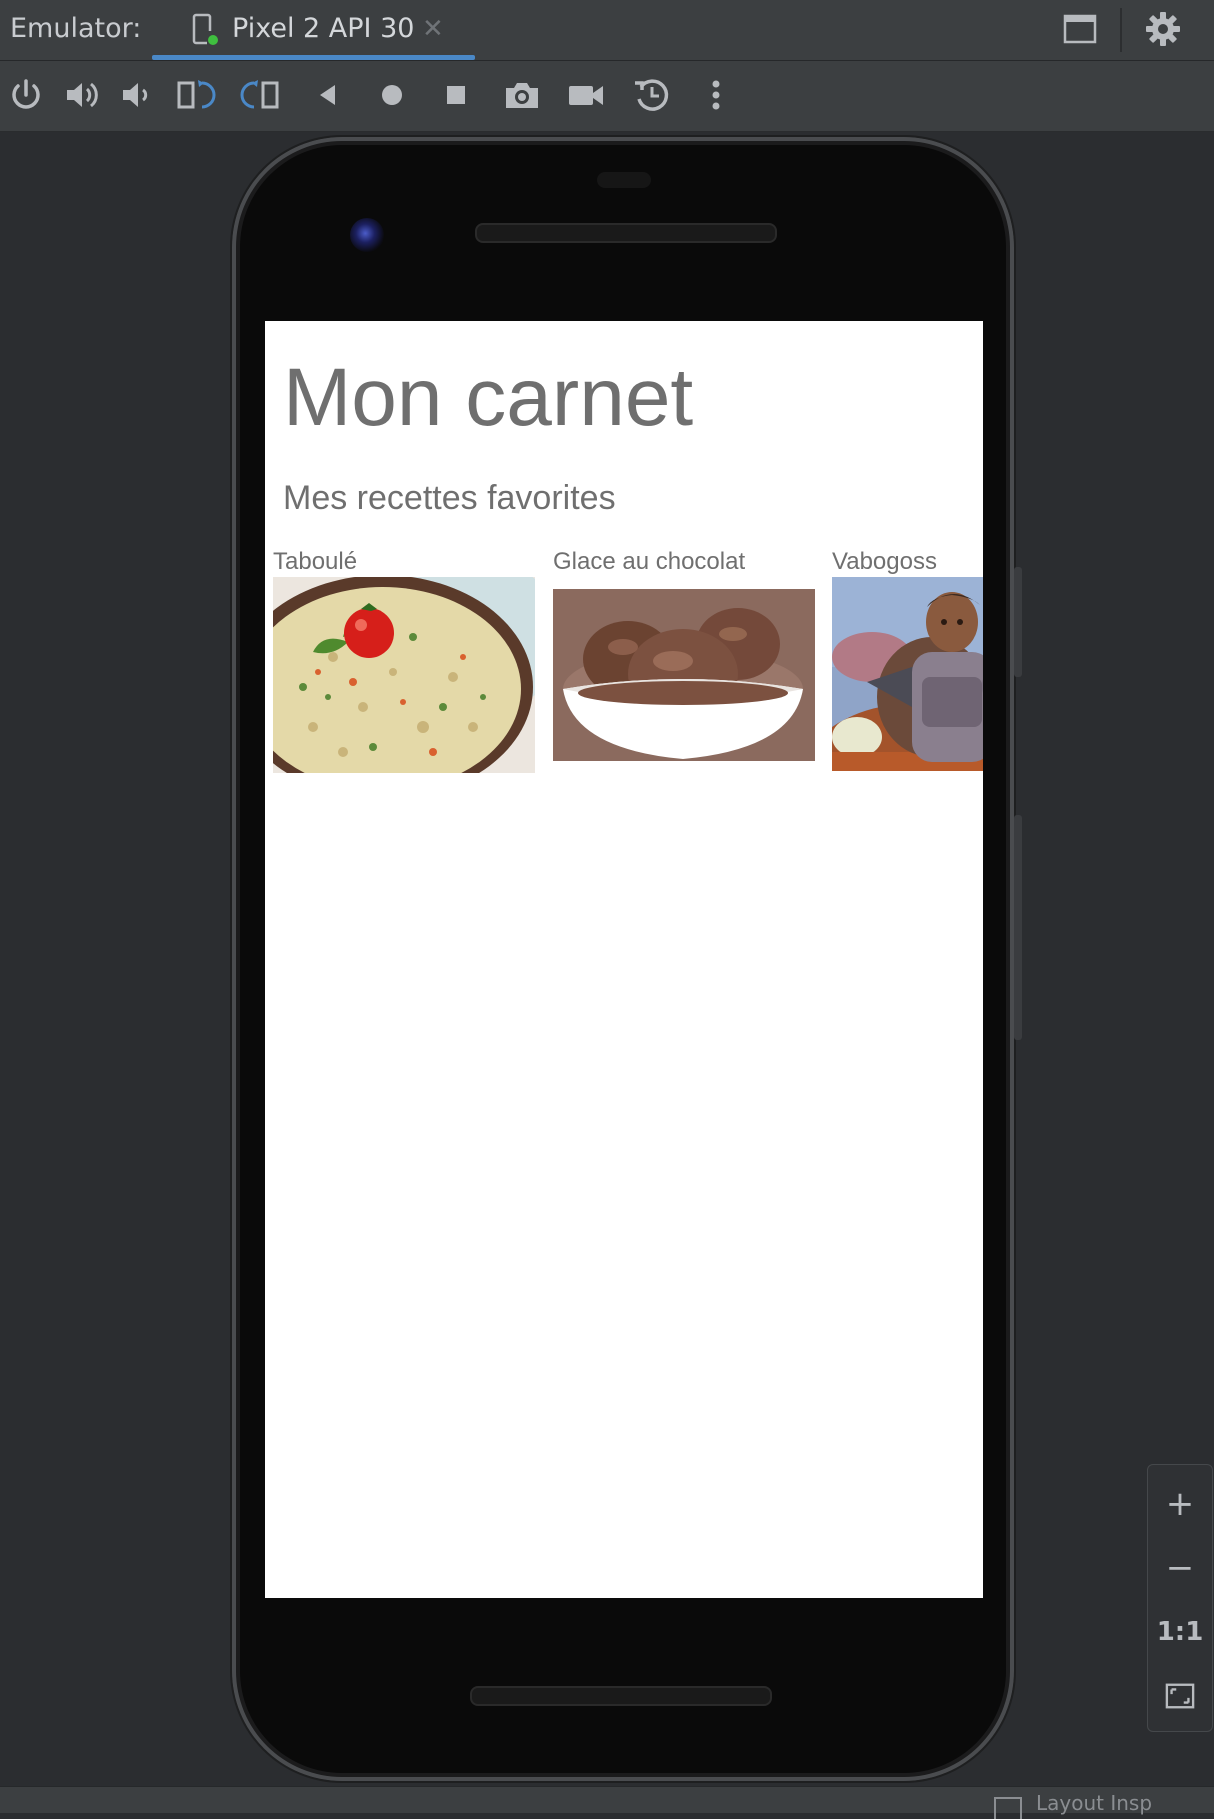  What do you see at coordinates (1094, 1803) in the screenshot?
I see `status-text: Layout Insp` at bounding box center [1094, 1803].